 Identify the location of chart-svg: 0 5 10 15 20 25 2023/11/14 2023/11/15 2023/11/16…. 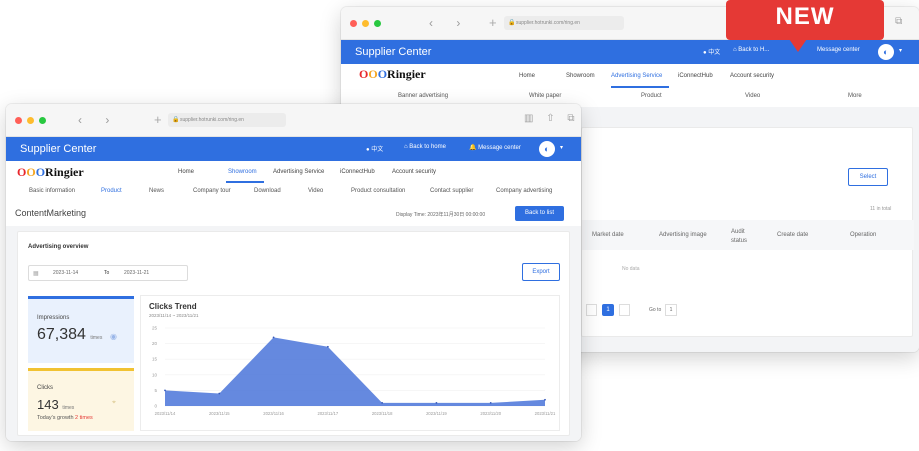
(354, 371).